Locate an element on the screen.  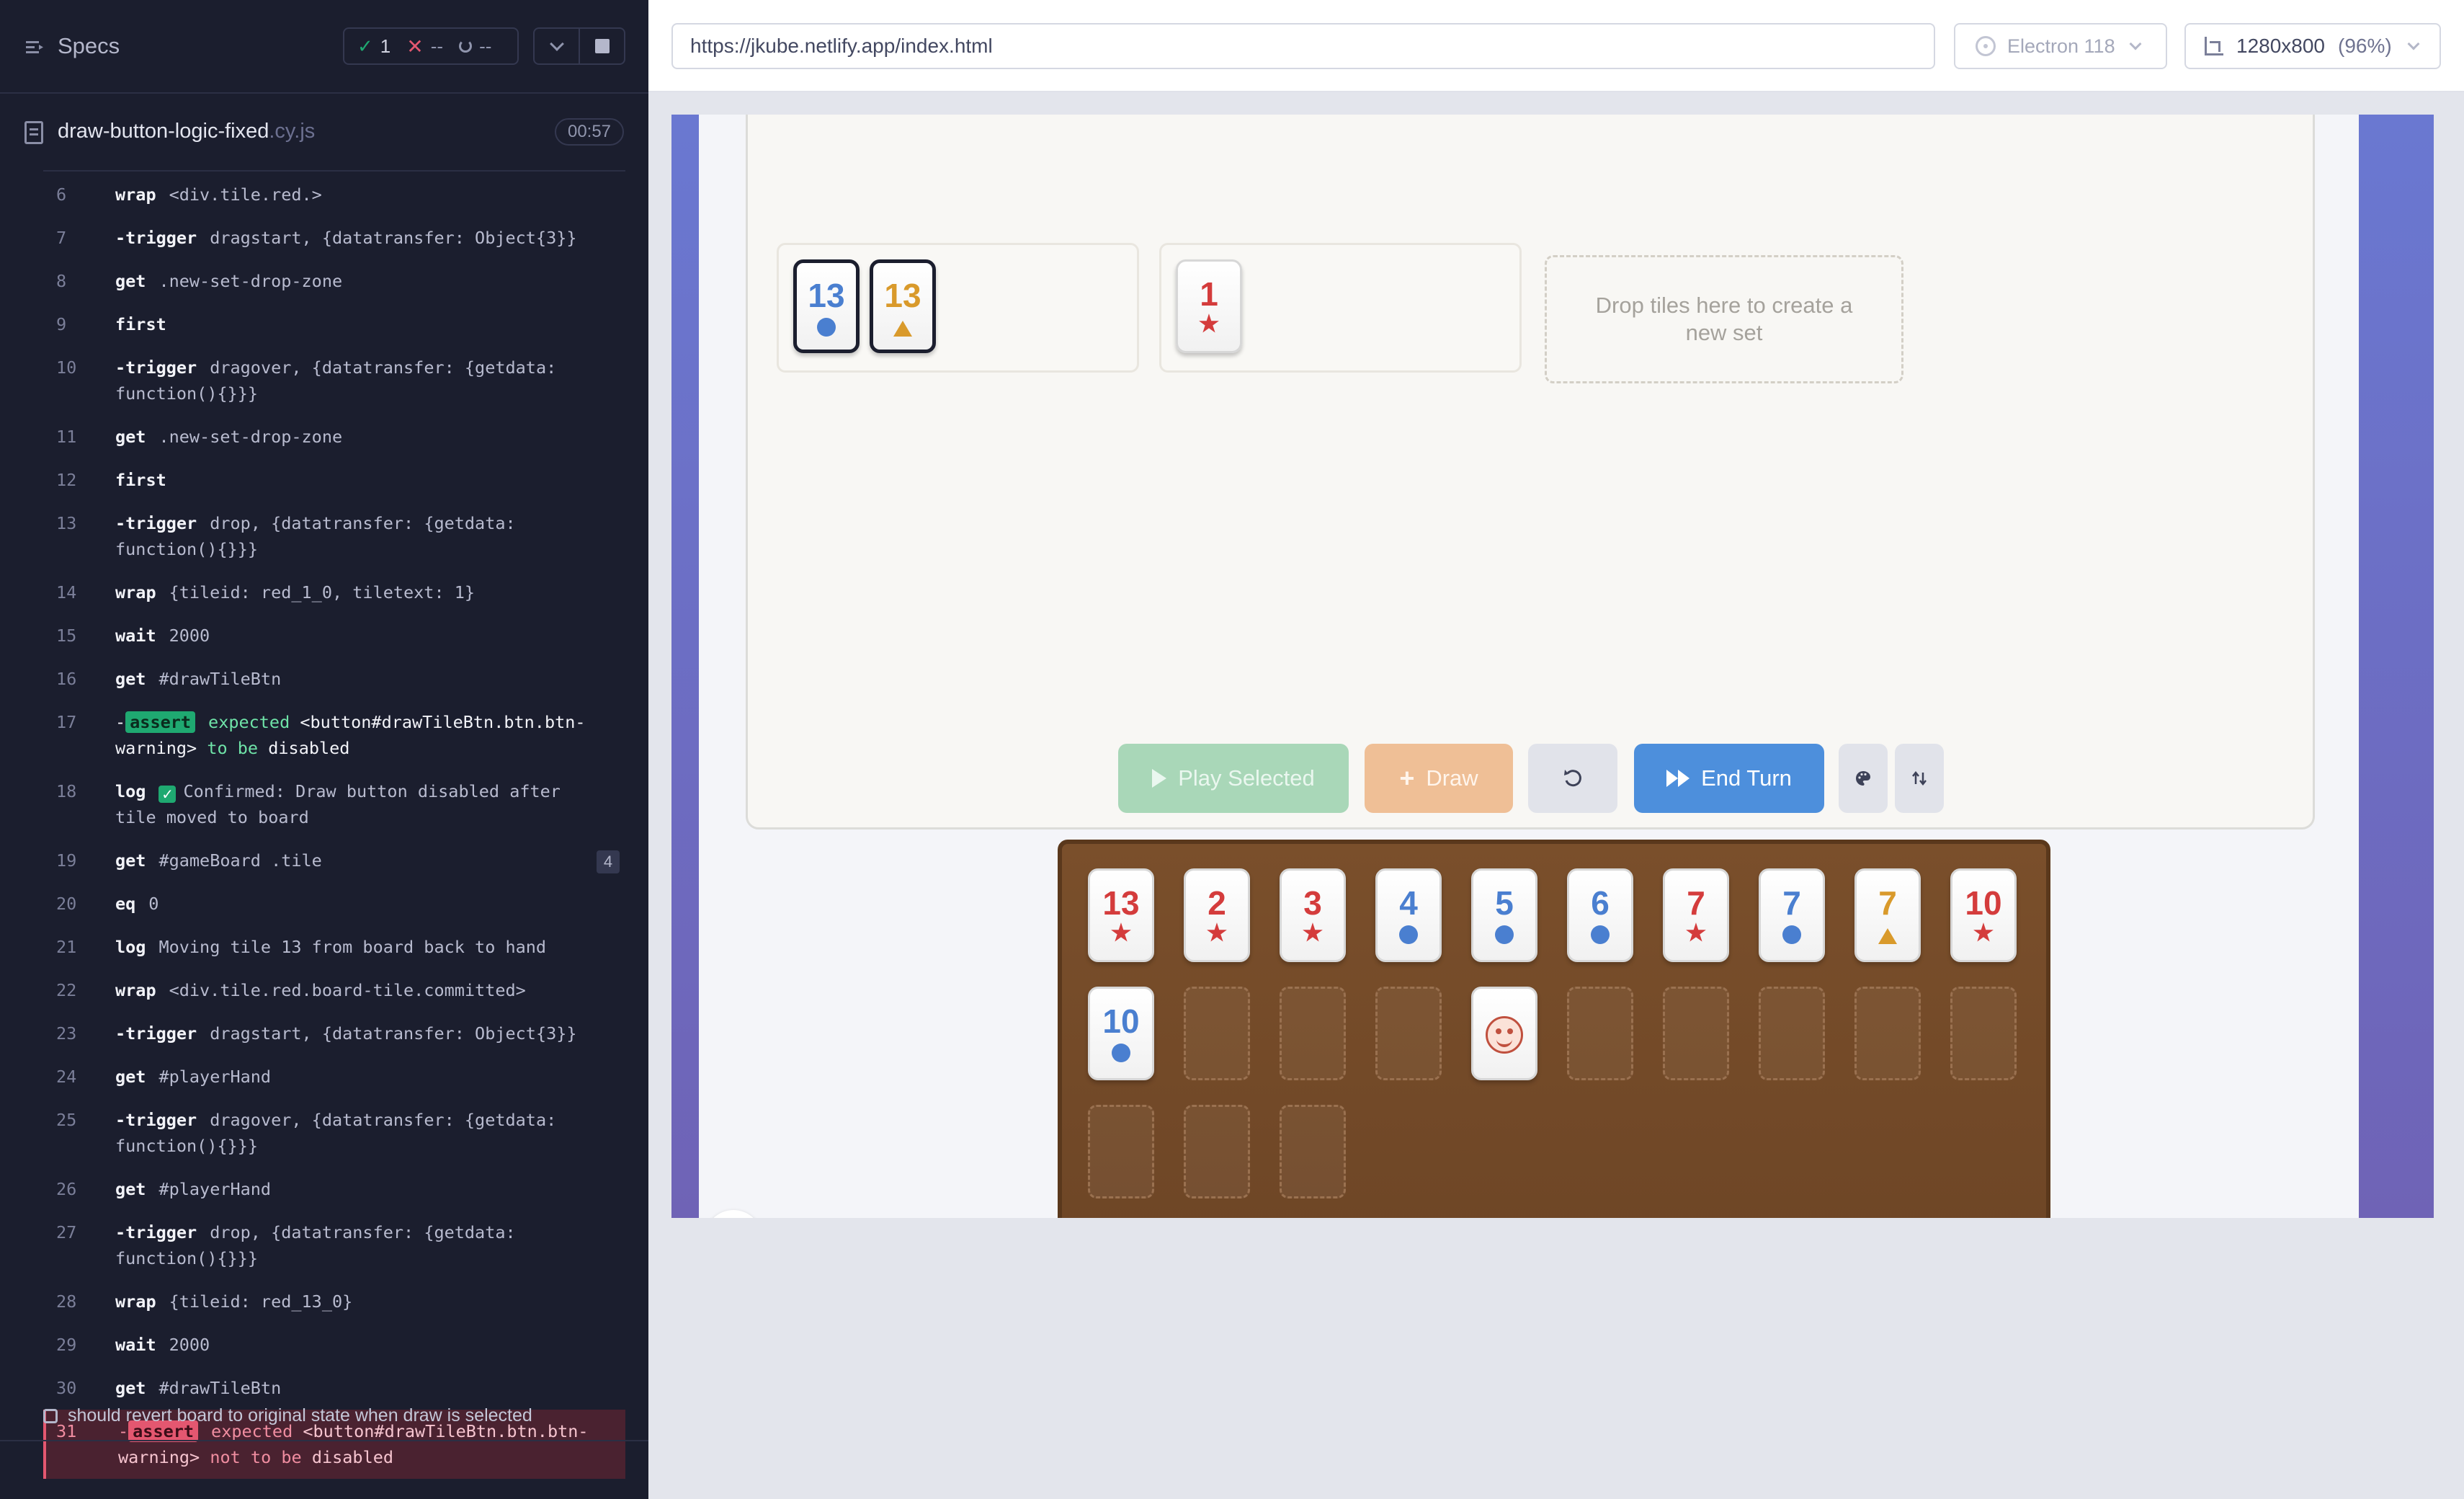
url-bar: https://jkube.netlify.app/index.html is located at coordinates (1303, 46).